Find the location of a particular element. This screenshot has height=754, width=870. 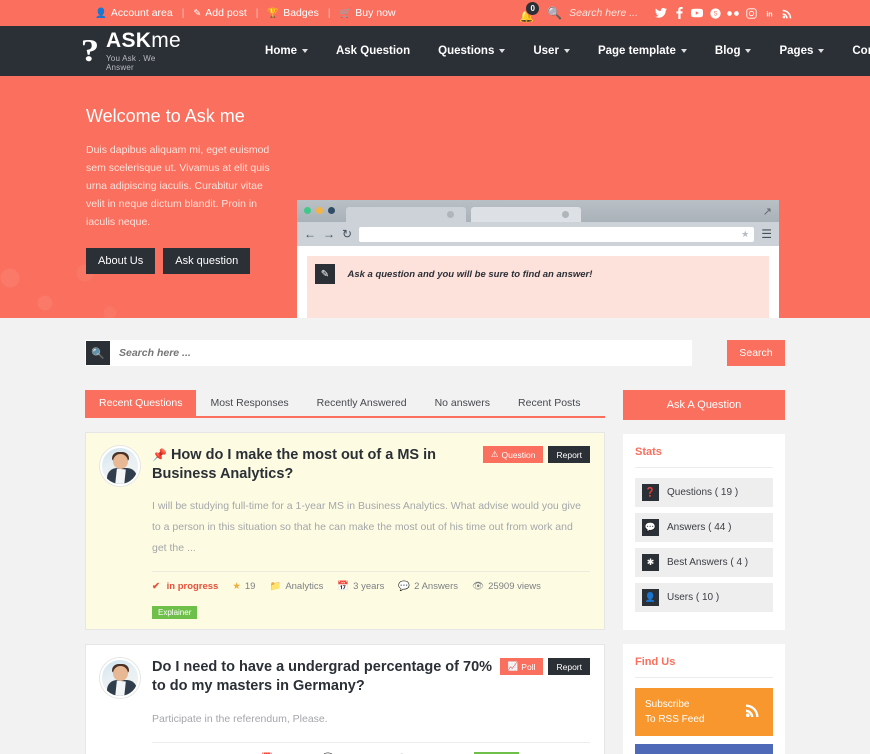

search-icon: 🔍 is located at coordinates (554, 13).